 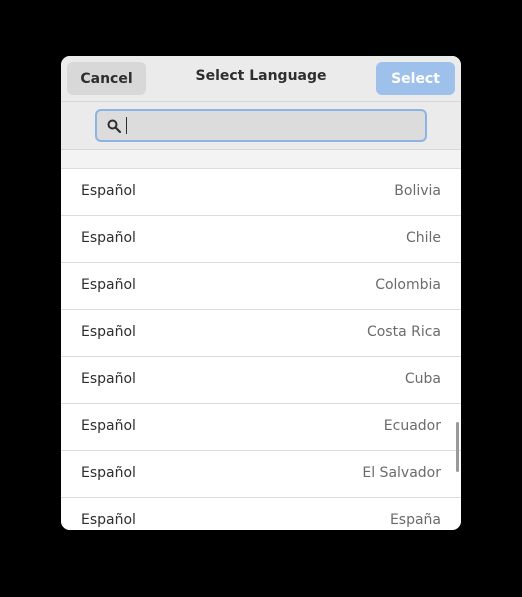 I want to click on list-item: Español España, so click(x=261, y=514).